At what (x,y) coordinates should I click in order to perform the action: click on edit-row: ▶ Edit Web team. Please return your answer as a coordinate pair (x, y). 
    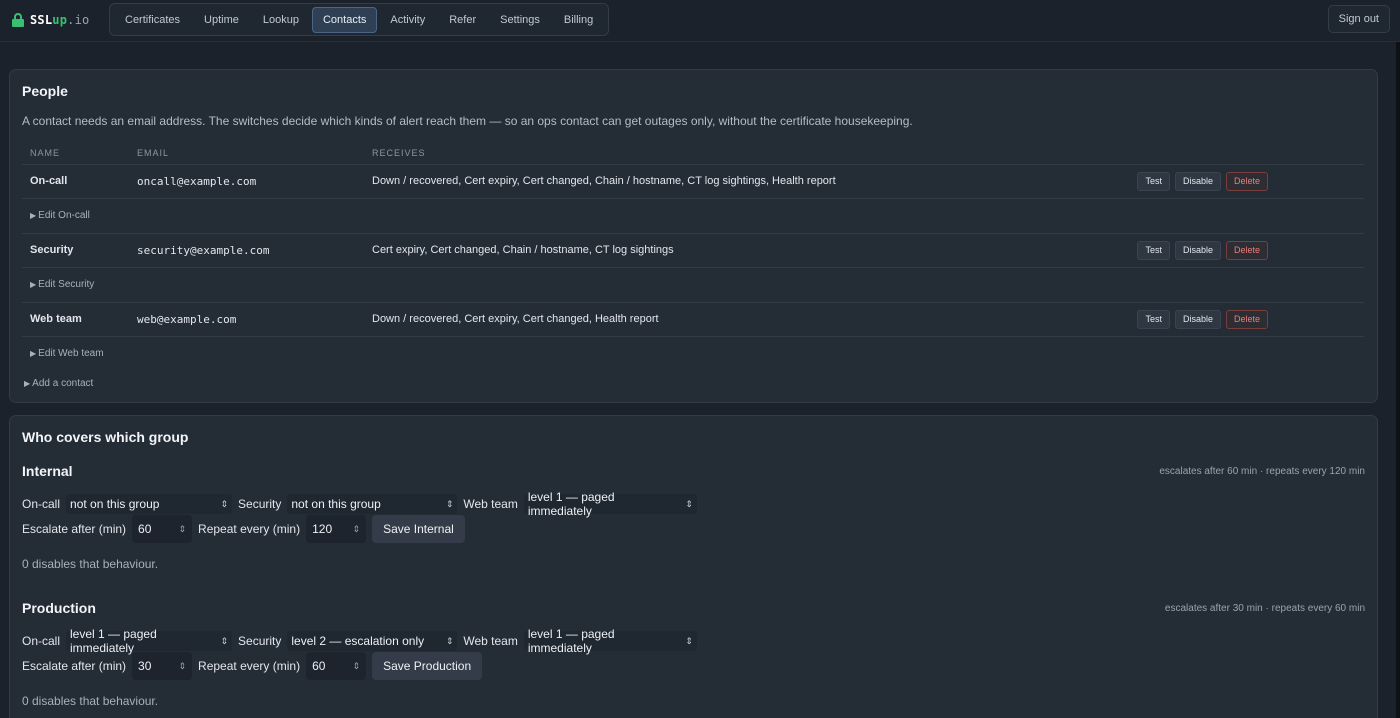
    Looking at the image, I should click on (693, 353).